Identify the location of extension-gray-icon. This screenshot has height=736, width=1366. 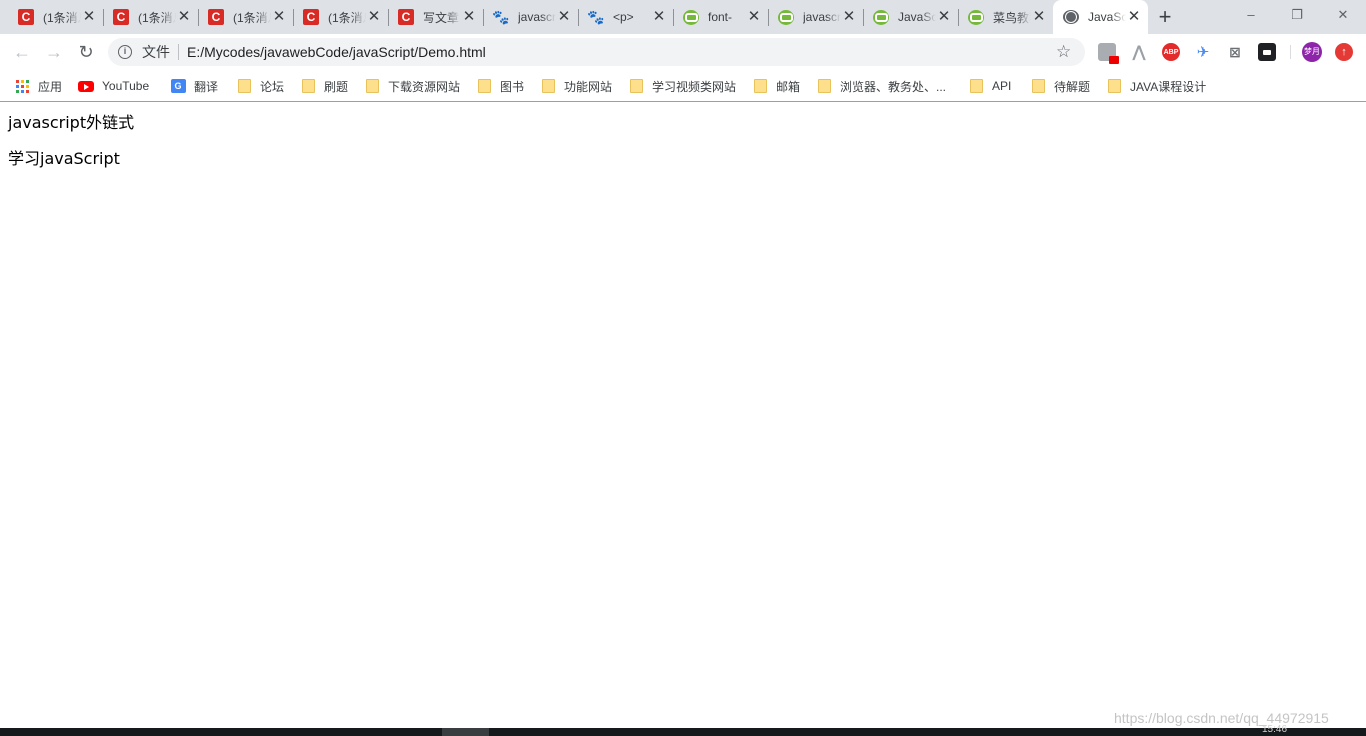
(1108, 53).